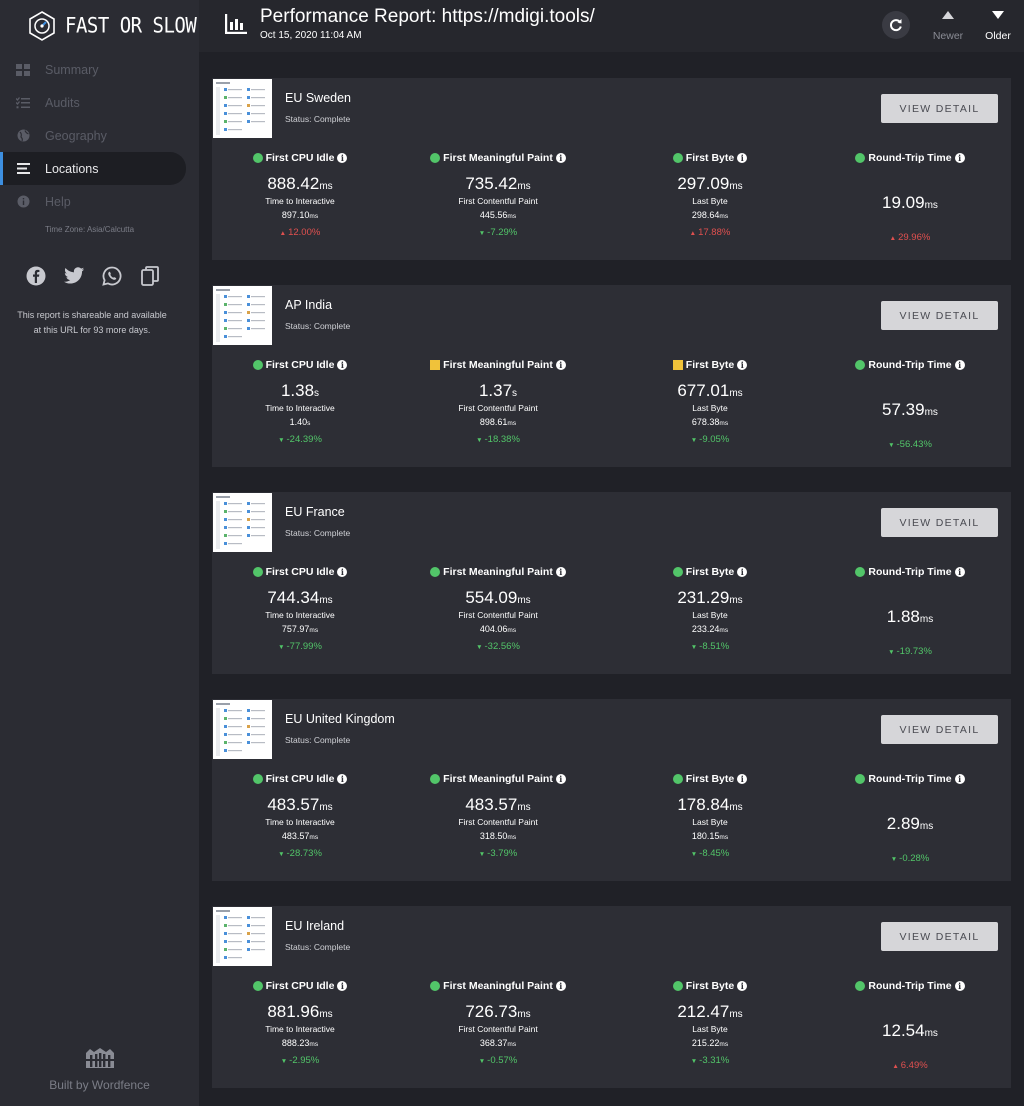 The image size is (1024, 1106). I want to click on metric-value: 881.96ms, so click(300, 1012).